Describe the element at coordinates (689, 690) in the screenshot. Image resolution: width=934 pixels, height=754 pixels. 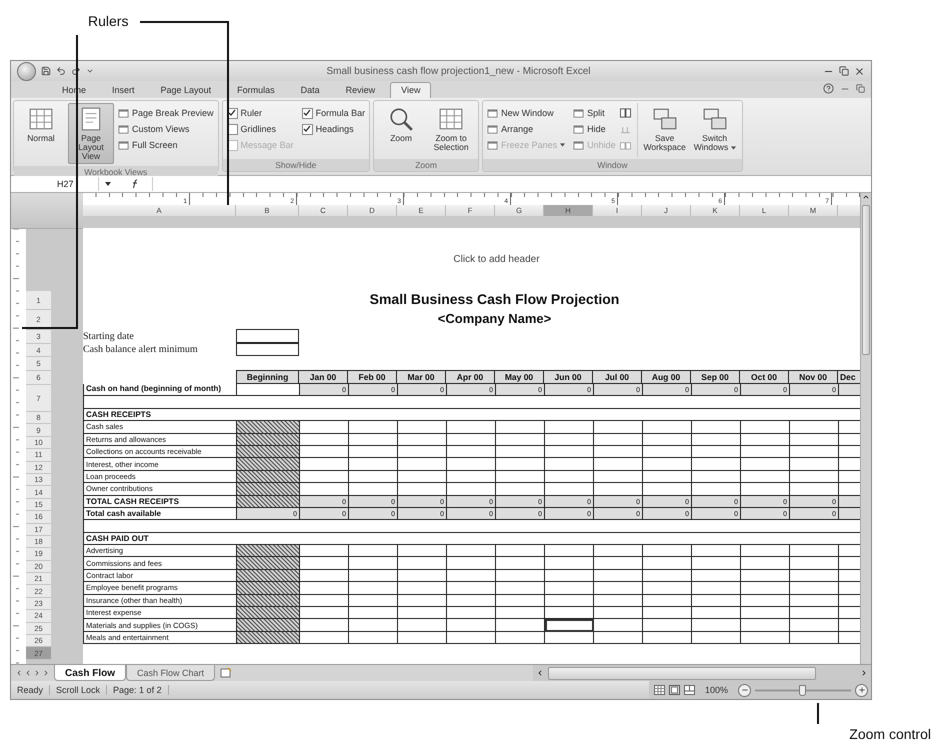
I see `page-break-icon` at that location.